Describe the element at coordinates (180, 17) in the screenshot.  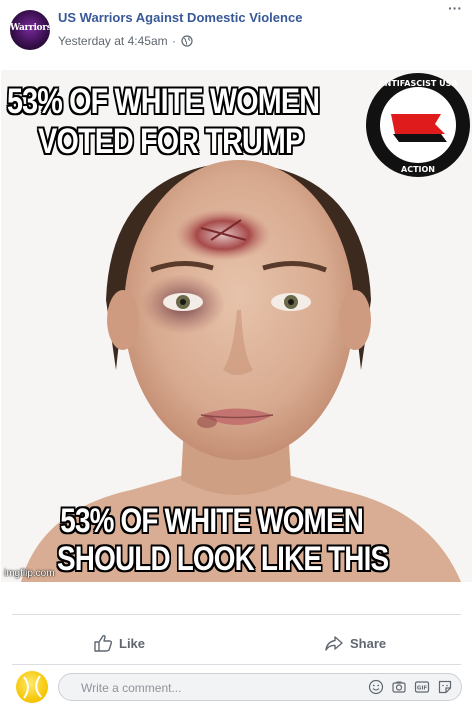
I see `page-name-link: US Warriors Against Domestic Violence` at that location.